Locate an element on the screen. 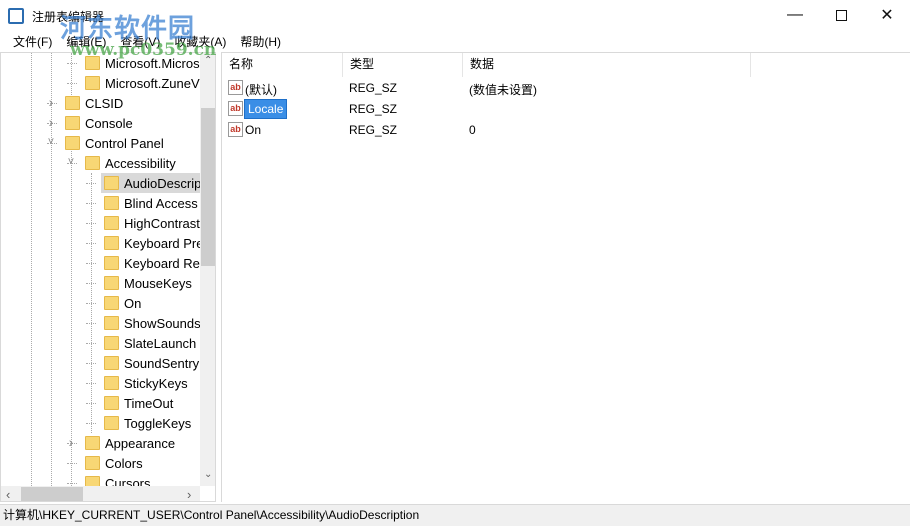 The width and height of the screenshot is (910, 526). minimize-icon: — is located at coordinates (795, 14).